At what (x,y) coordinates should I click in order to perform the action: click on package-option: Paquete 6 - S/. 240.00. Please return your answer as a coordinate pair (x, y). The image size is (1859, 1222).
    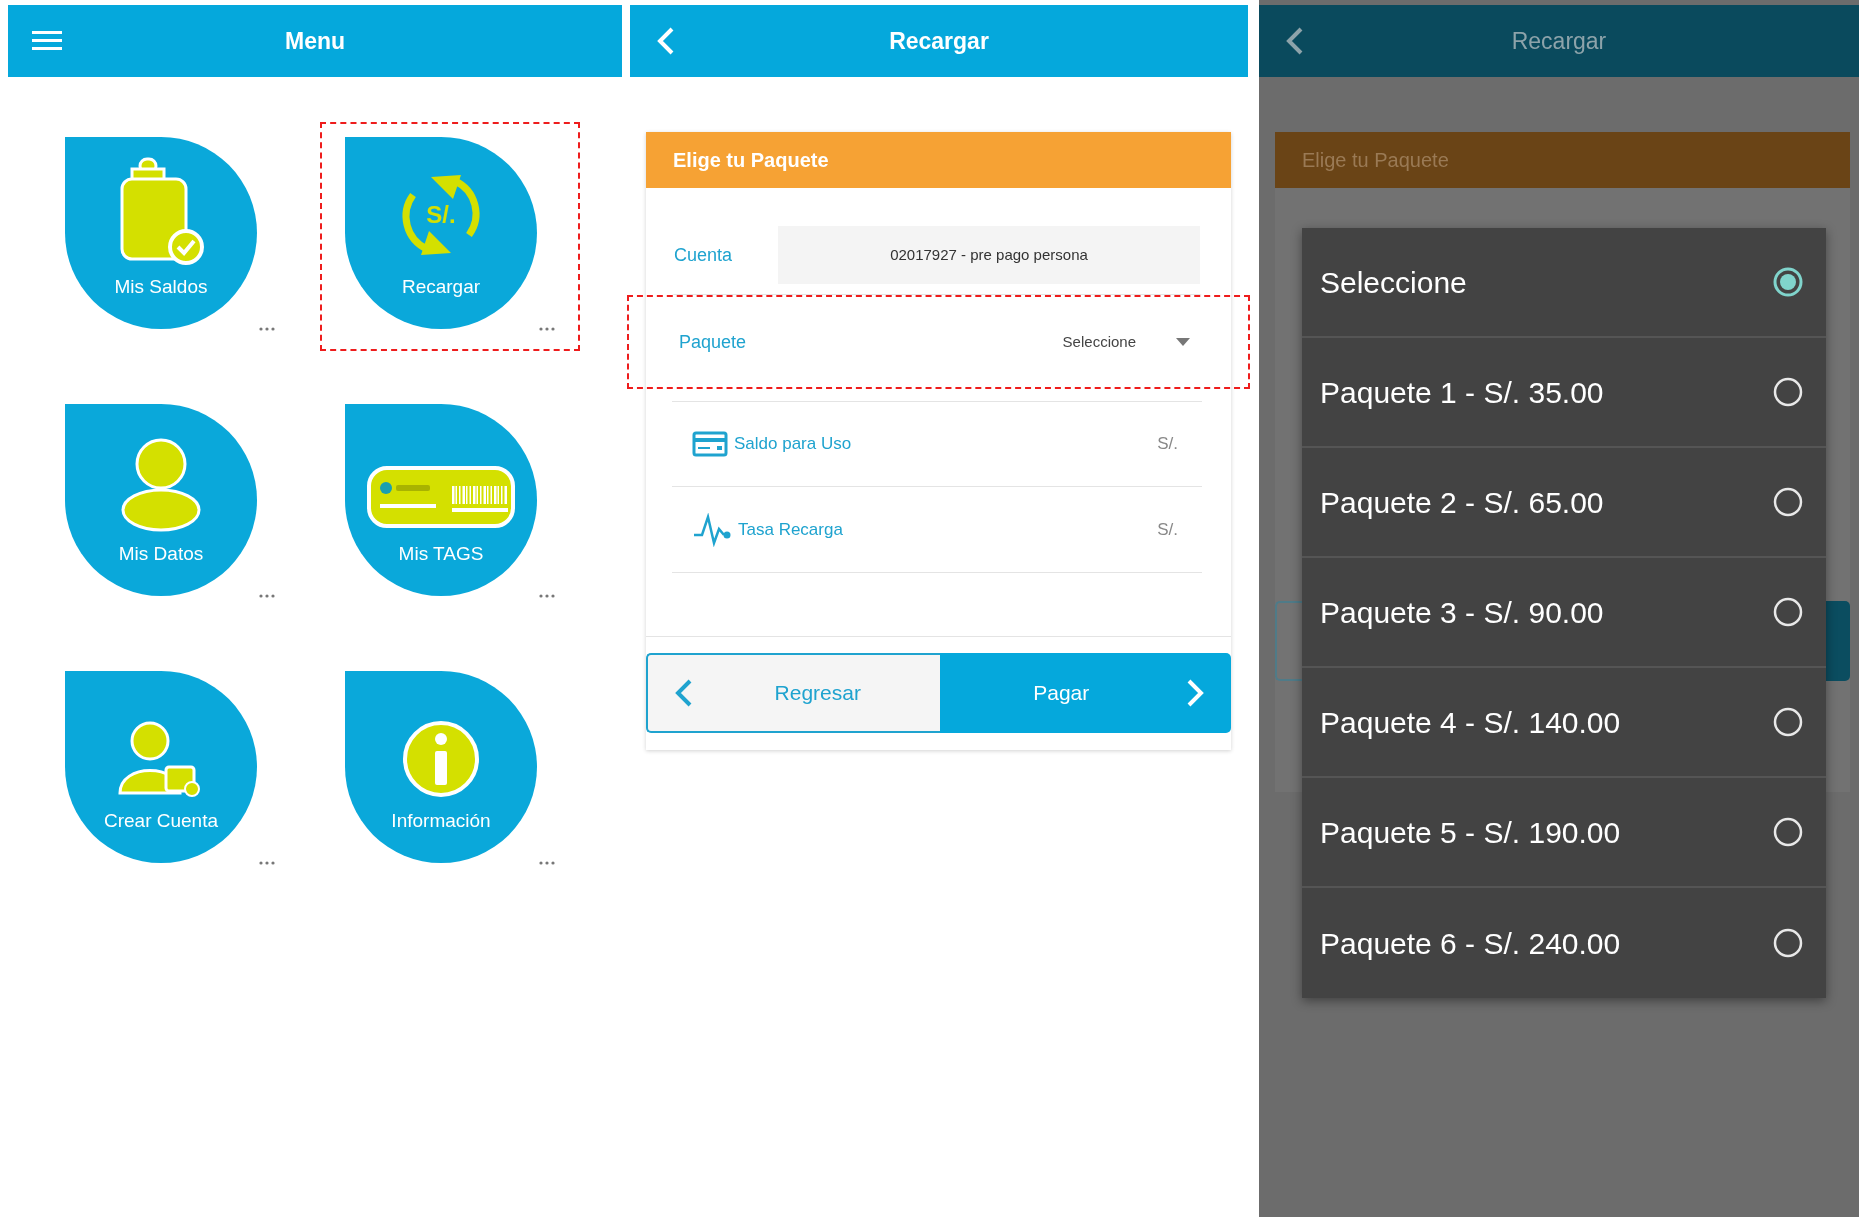
    Looking at the image, I should click on (1564, 943).